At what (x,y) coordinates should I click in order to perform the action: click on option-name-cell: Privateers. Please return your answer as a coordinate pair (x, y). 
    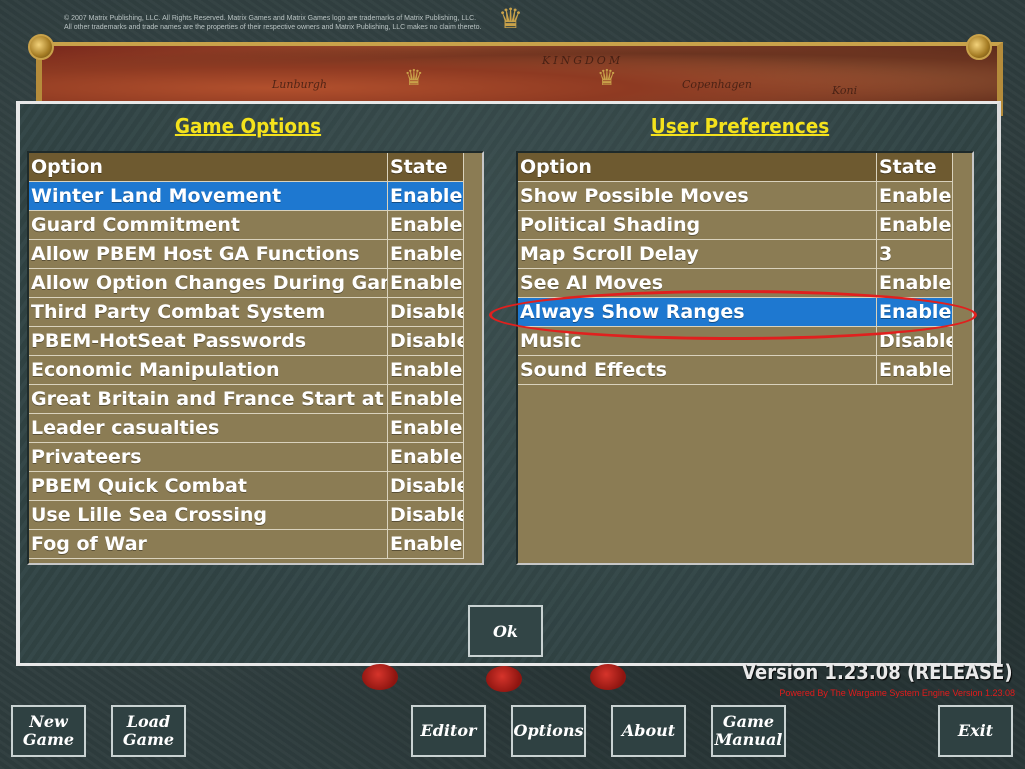
    Looking at the image, I should click on (208, 457).